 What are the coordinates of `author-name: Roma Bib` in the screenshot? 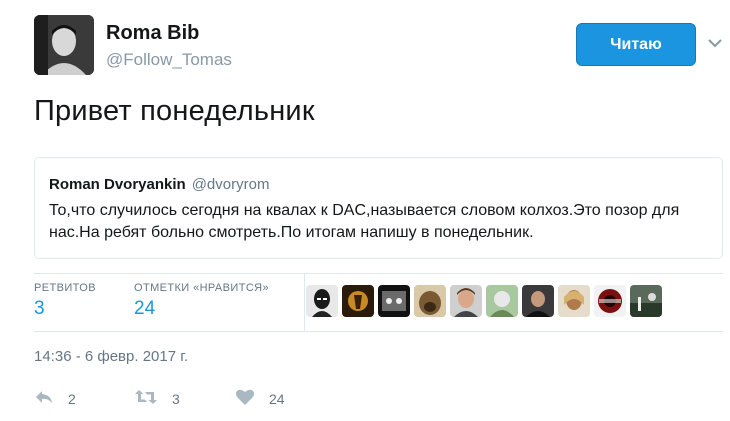 It's located at (152, 33).